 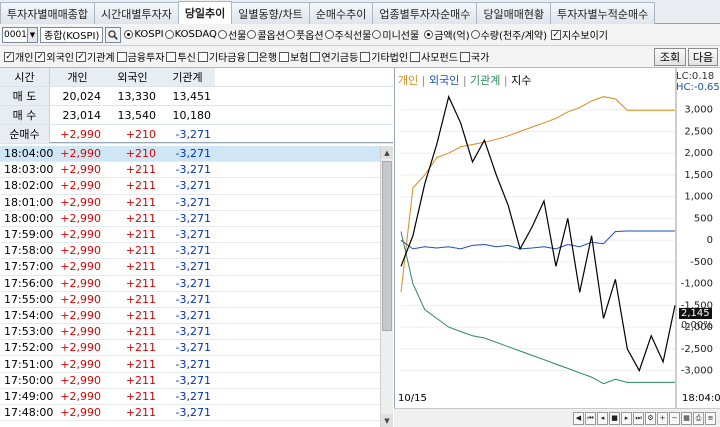 What do you see at coordinates (25, 77) in the screenshot?
I see `summary-header-cell: 시간` at bounding box center [25, 77].